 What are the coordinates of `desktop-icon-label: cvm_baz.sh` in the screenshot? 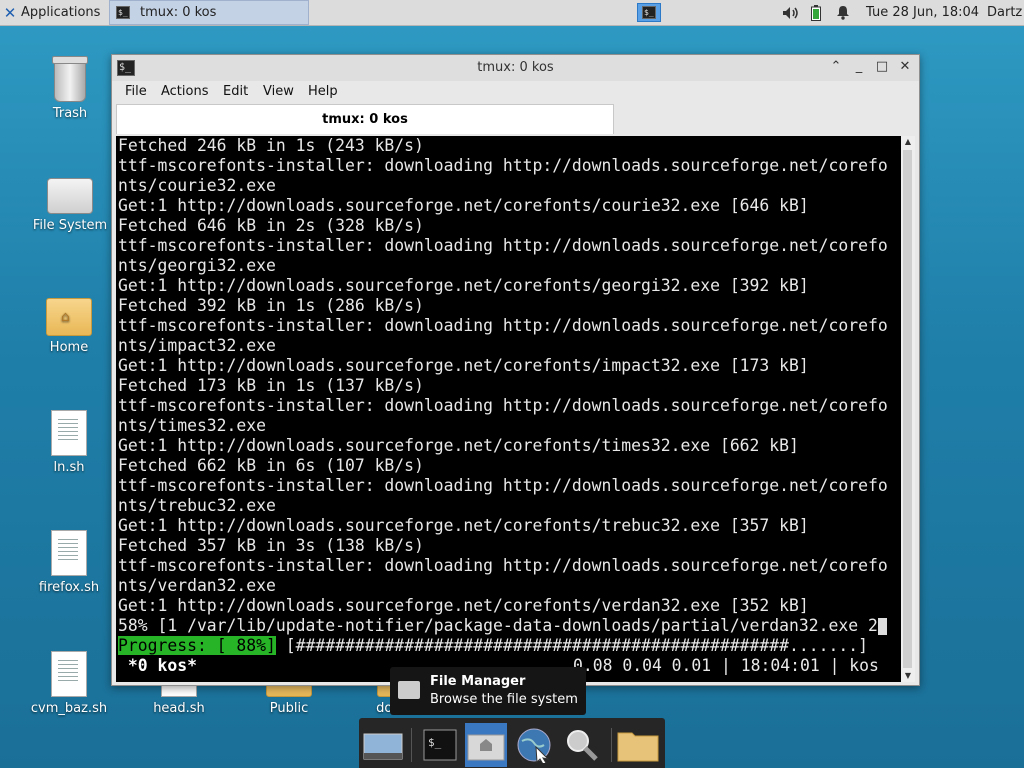 It's located at (69, 708).